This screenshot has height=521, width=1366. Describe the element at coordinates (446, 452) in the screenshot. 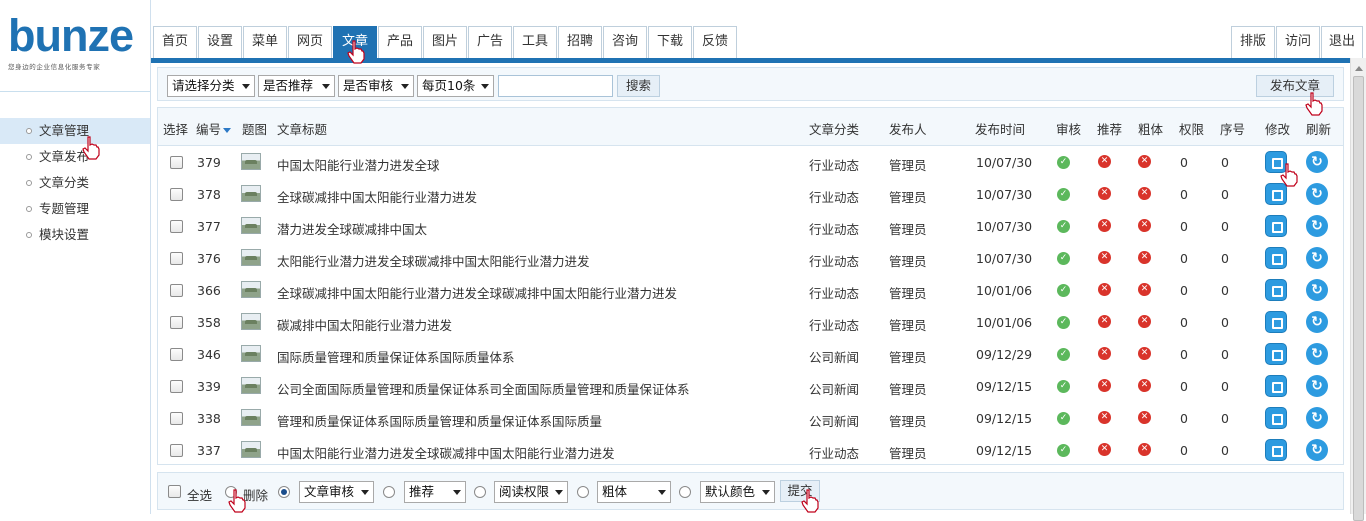

I see `row-title: 中国太阳能行业潜力进发全球碳减排中国太阳能行业潜力进发` at that location.